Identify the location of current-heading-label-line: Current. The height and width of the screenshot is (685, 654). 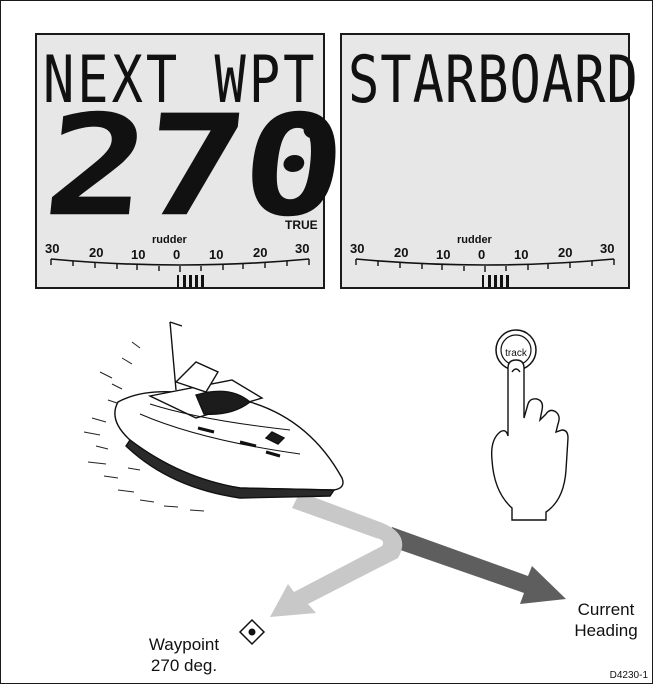
(606, 609).